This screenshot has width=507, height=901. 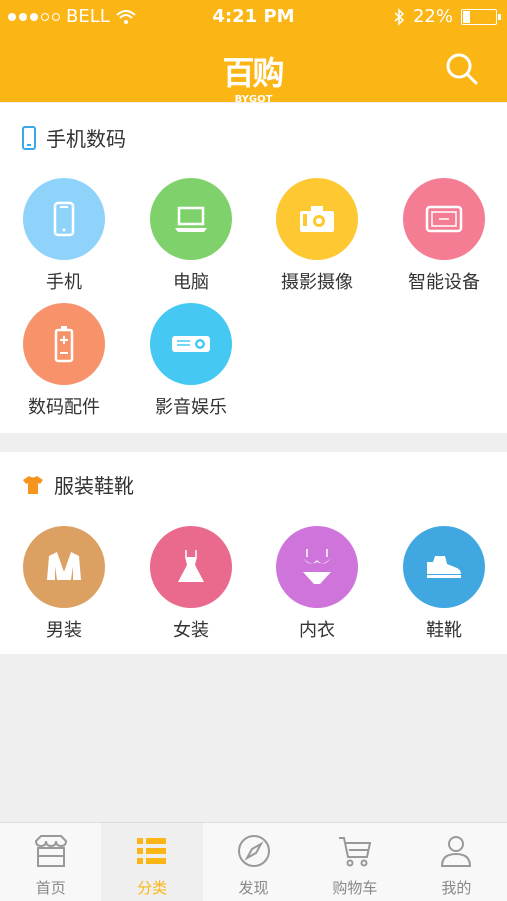 I want to click on suit-icon, so click(x=64, y=566).